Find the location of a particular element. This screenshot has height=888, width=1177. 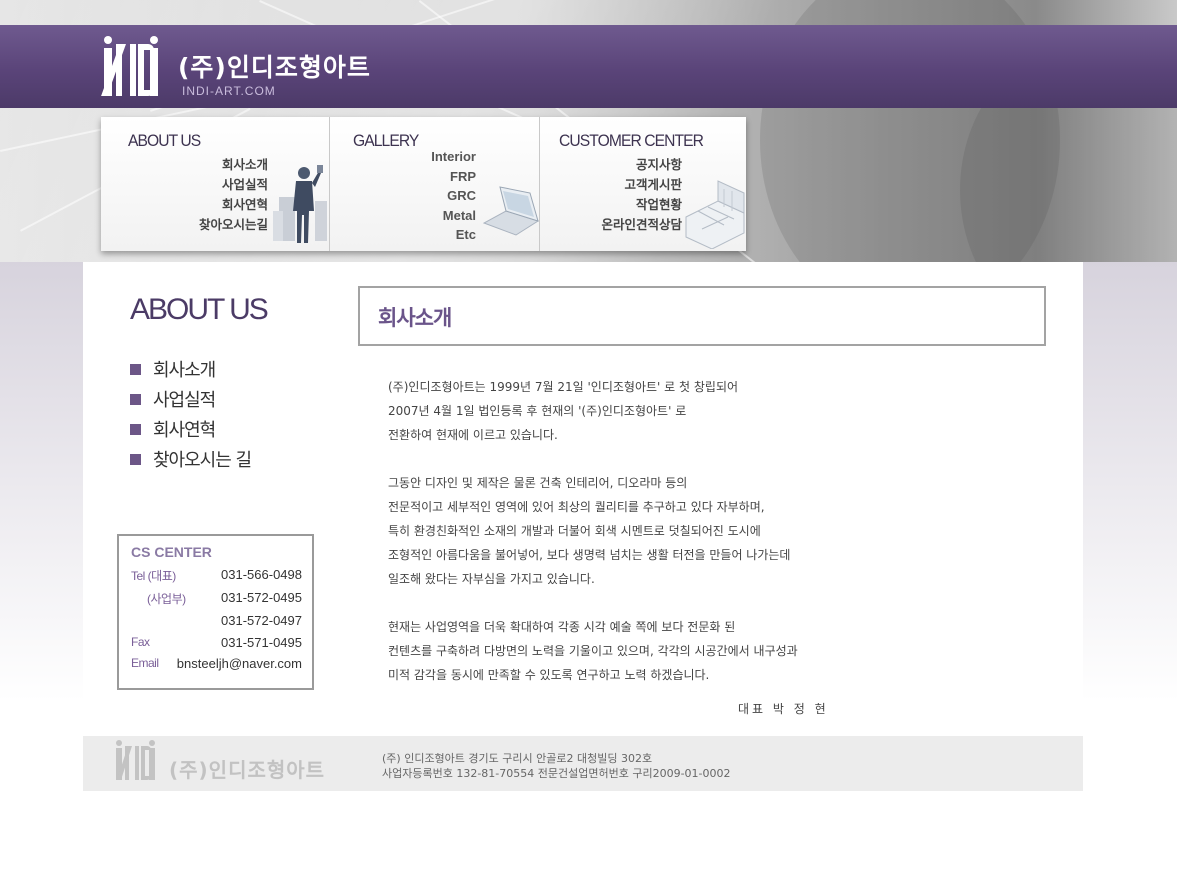

menu-link-metal: Metal is located at coordinates (433, 216).